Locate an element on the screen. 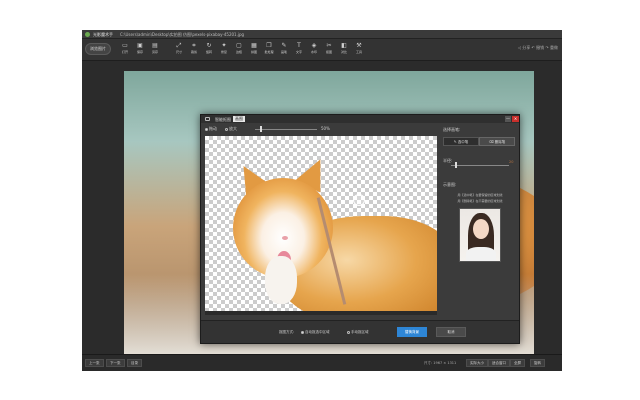  replace-background-button: 替换背景 is located at coordinates (412, 332).